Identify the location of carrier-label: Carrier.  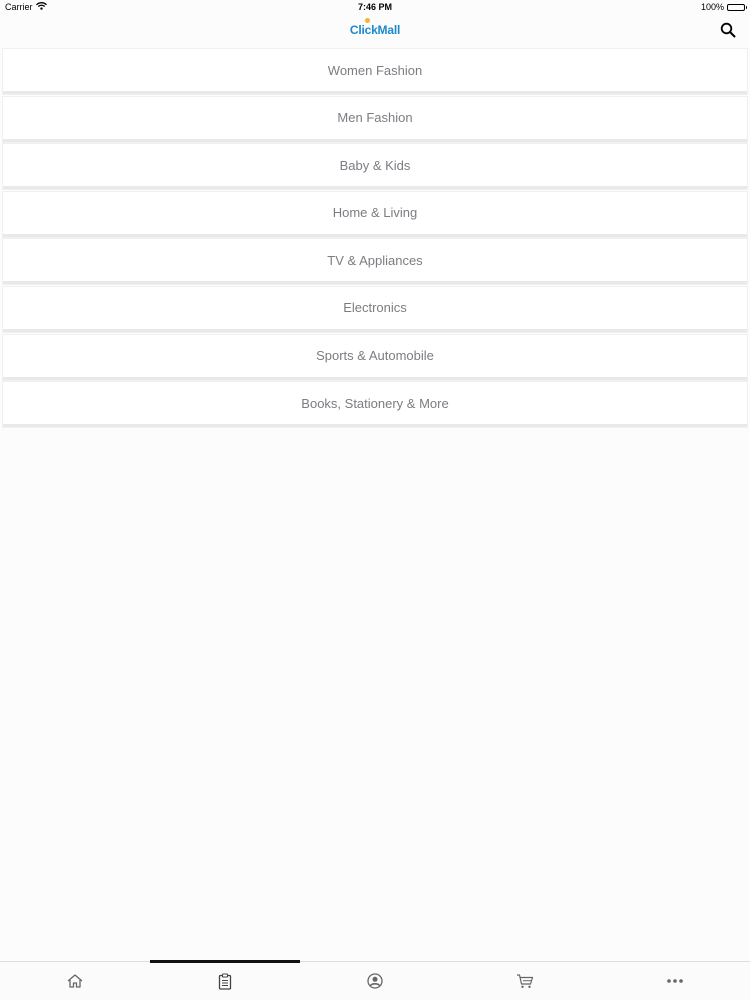
(19, 7).